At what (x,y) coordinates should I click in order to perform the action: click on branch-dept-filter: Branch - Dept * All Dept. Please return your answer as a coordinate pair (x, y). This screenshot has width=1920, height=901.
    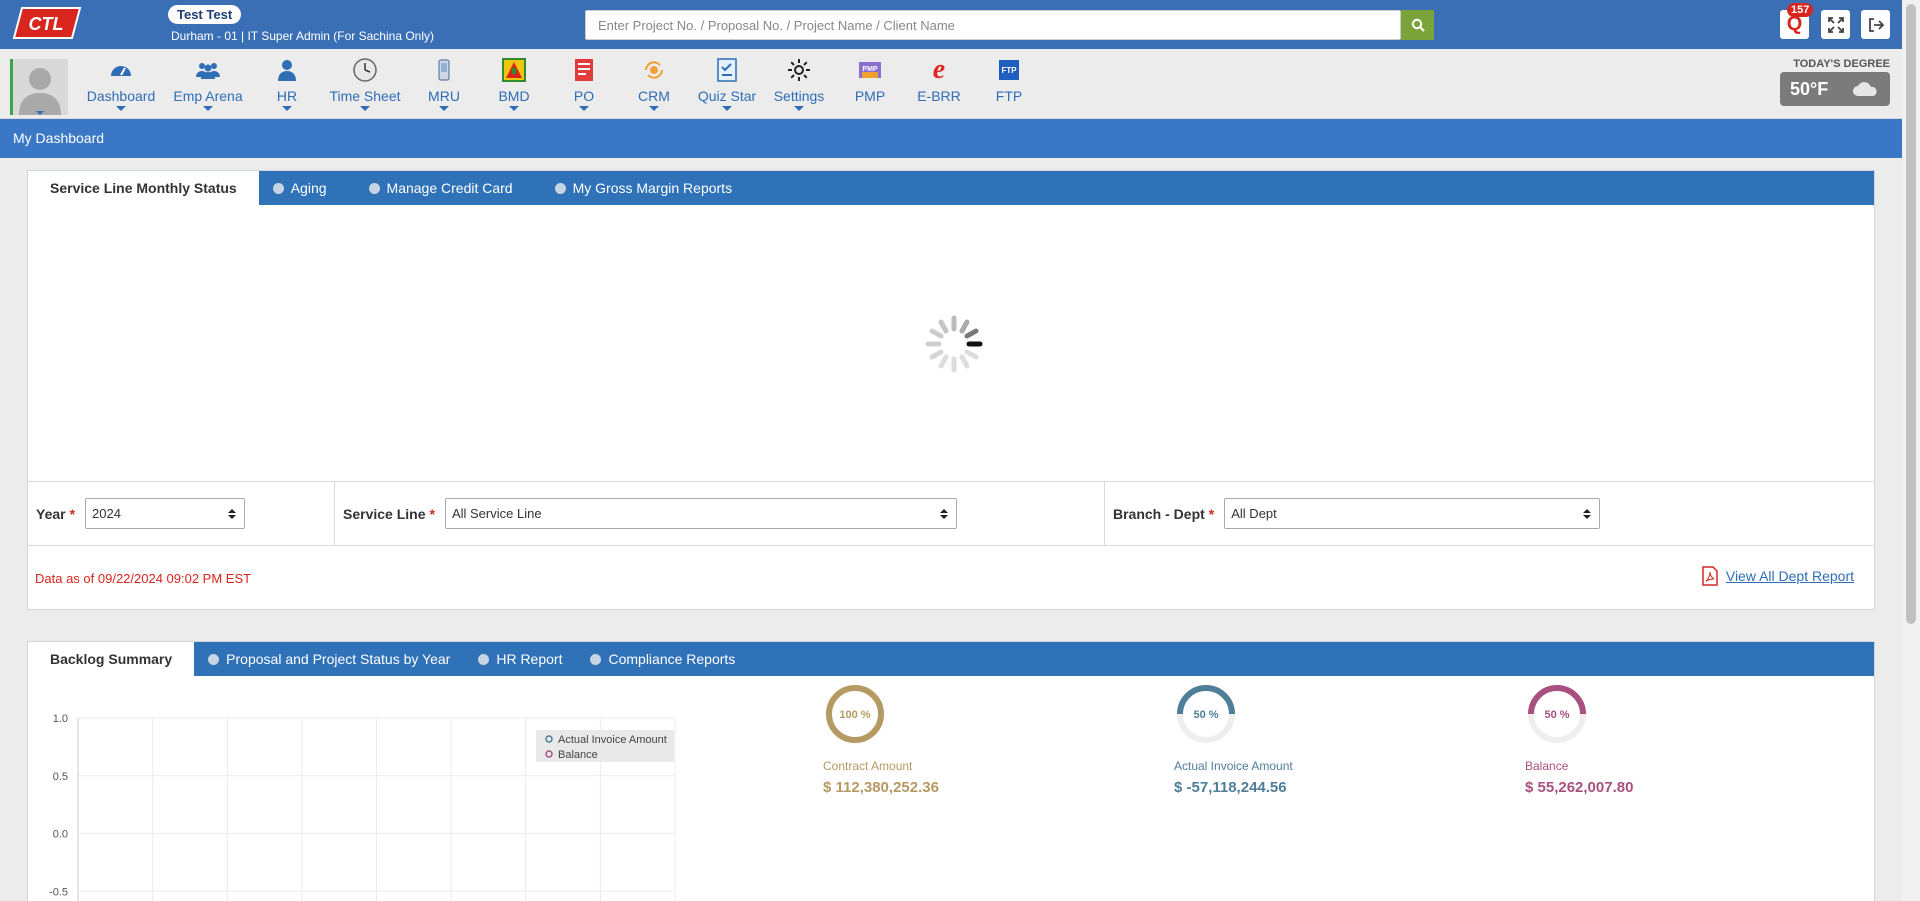
    Looking at the image, I should click on (1489, 513).